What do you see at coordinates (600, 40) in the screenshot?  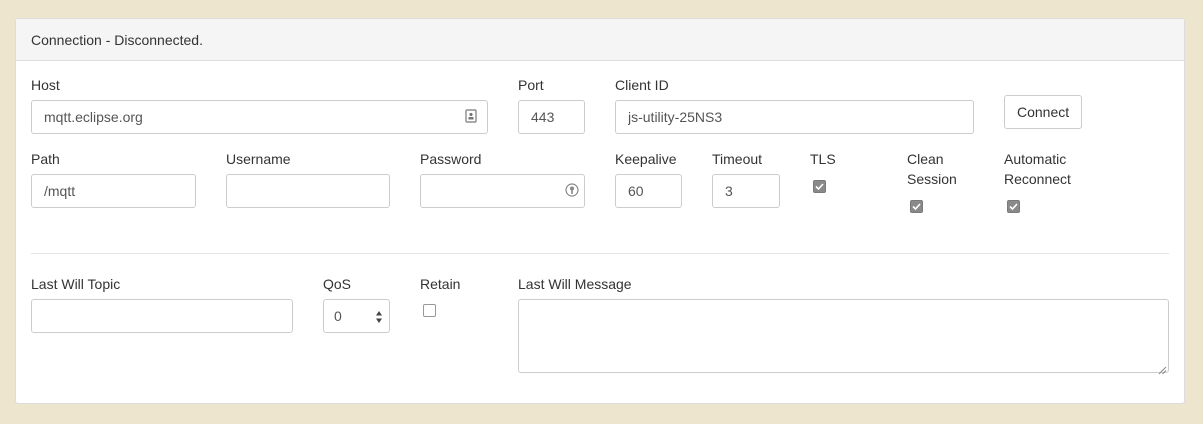 I see `panel-heading: Connection - Disconnected.` at bounding box center [600, 40].